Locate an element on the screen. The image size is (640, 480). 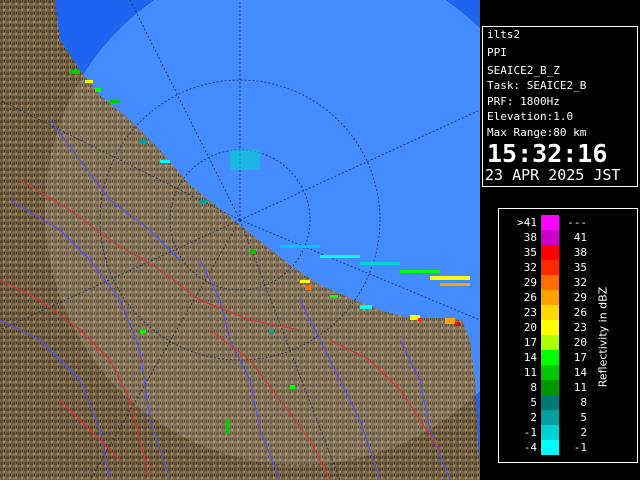
legend-upper-value: 2 is located at coordinates (583, 432).